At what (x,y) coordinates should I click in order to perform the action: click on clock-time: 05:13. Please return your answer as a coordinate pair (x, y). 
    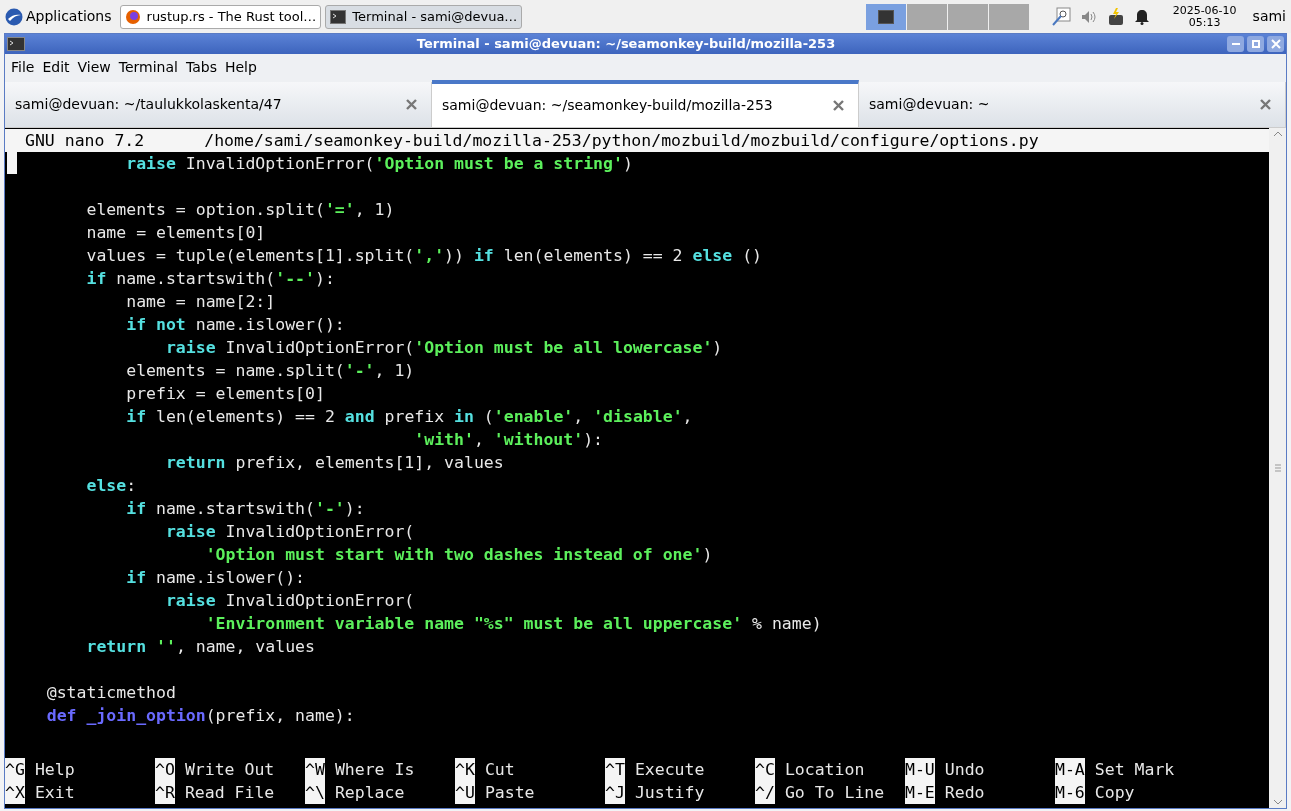
    Looking at the image, I should click on (1204, 22).